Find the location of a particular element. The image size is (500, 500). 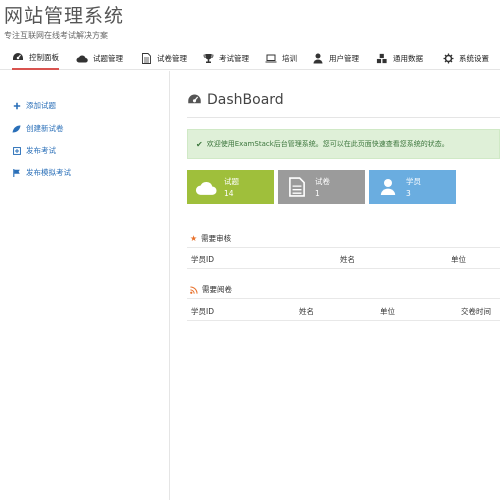

nav-item-system-settings: 系统设置 is located at coordinates (465, 58).